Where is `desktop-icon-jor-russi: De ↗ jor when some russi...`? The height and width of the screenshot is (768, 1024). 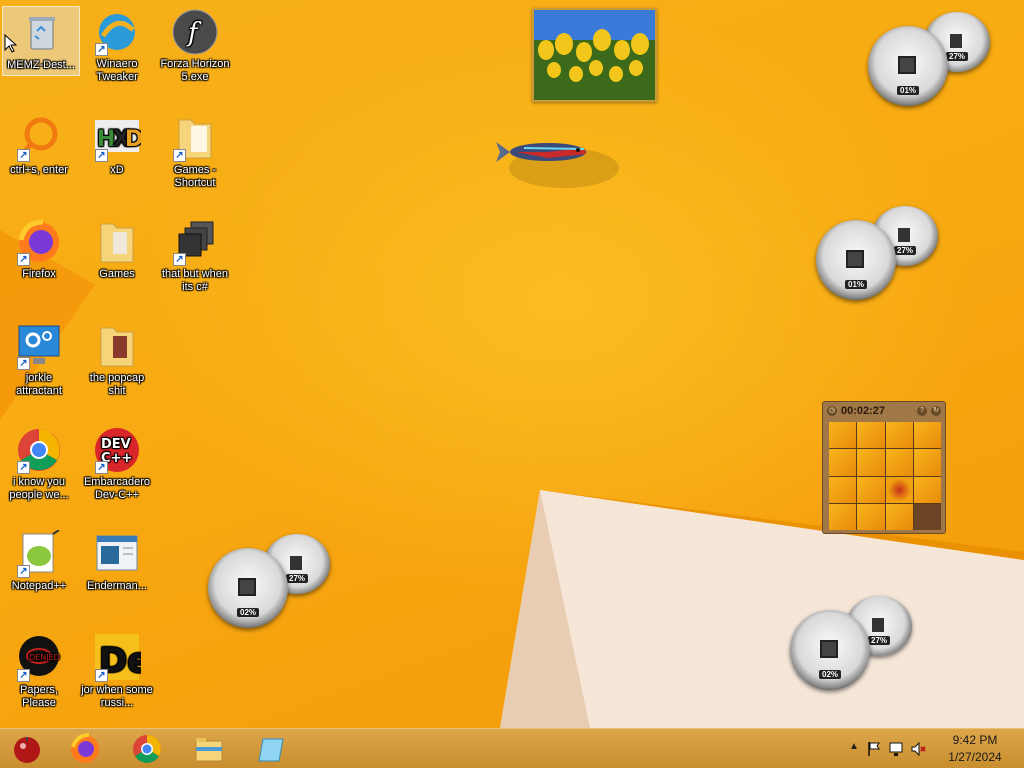 desktop-icon-jor-russi: De ↗ jor when some russi... is located at coordinates (117, 671).